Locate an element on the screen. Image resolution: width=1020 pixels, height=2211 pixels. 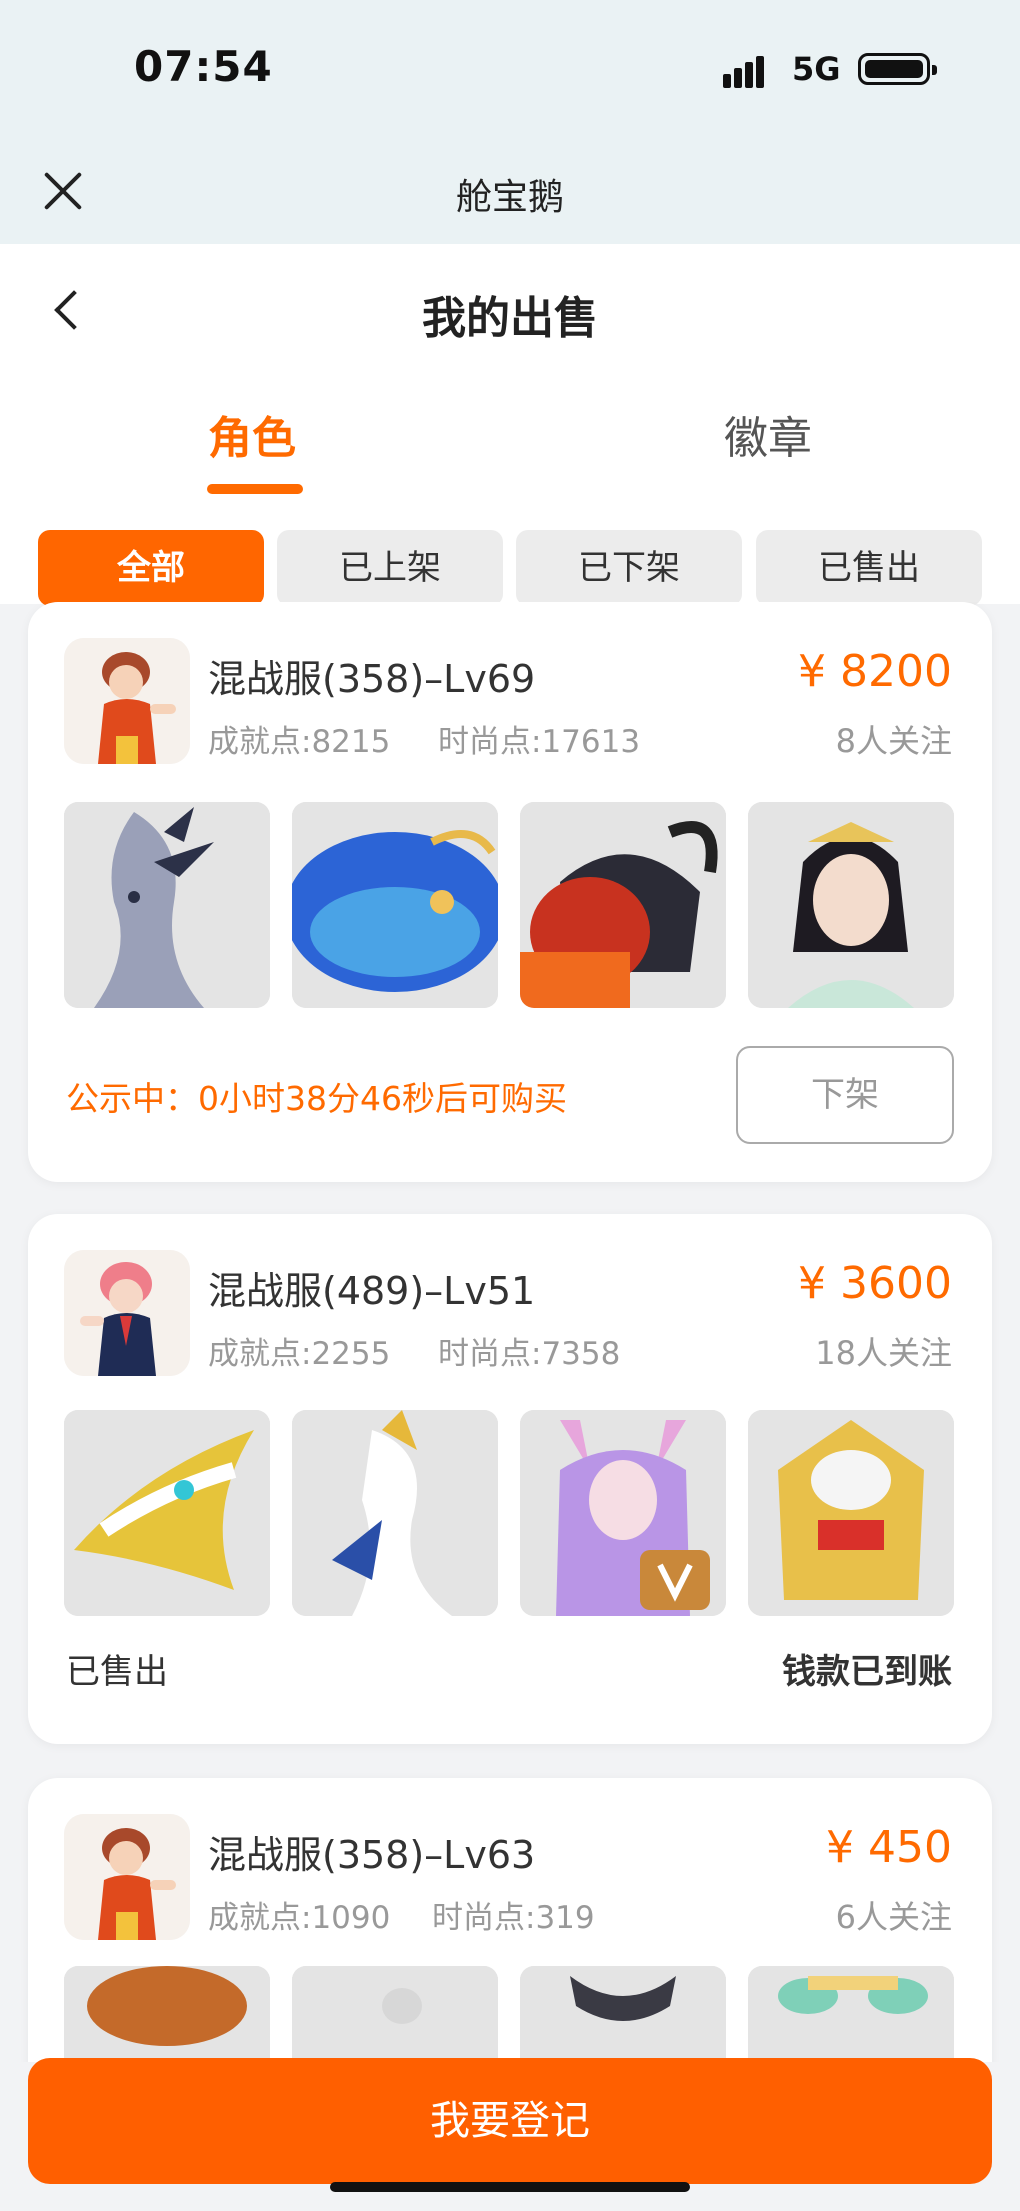
status-time: 07:54 is located at coordinates (203, 66).